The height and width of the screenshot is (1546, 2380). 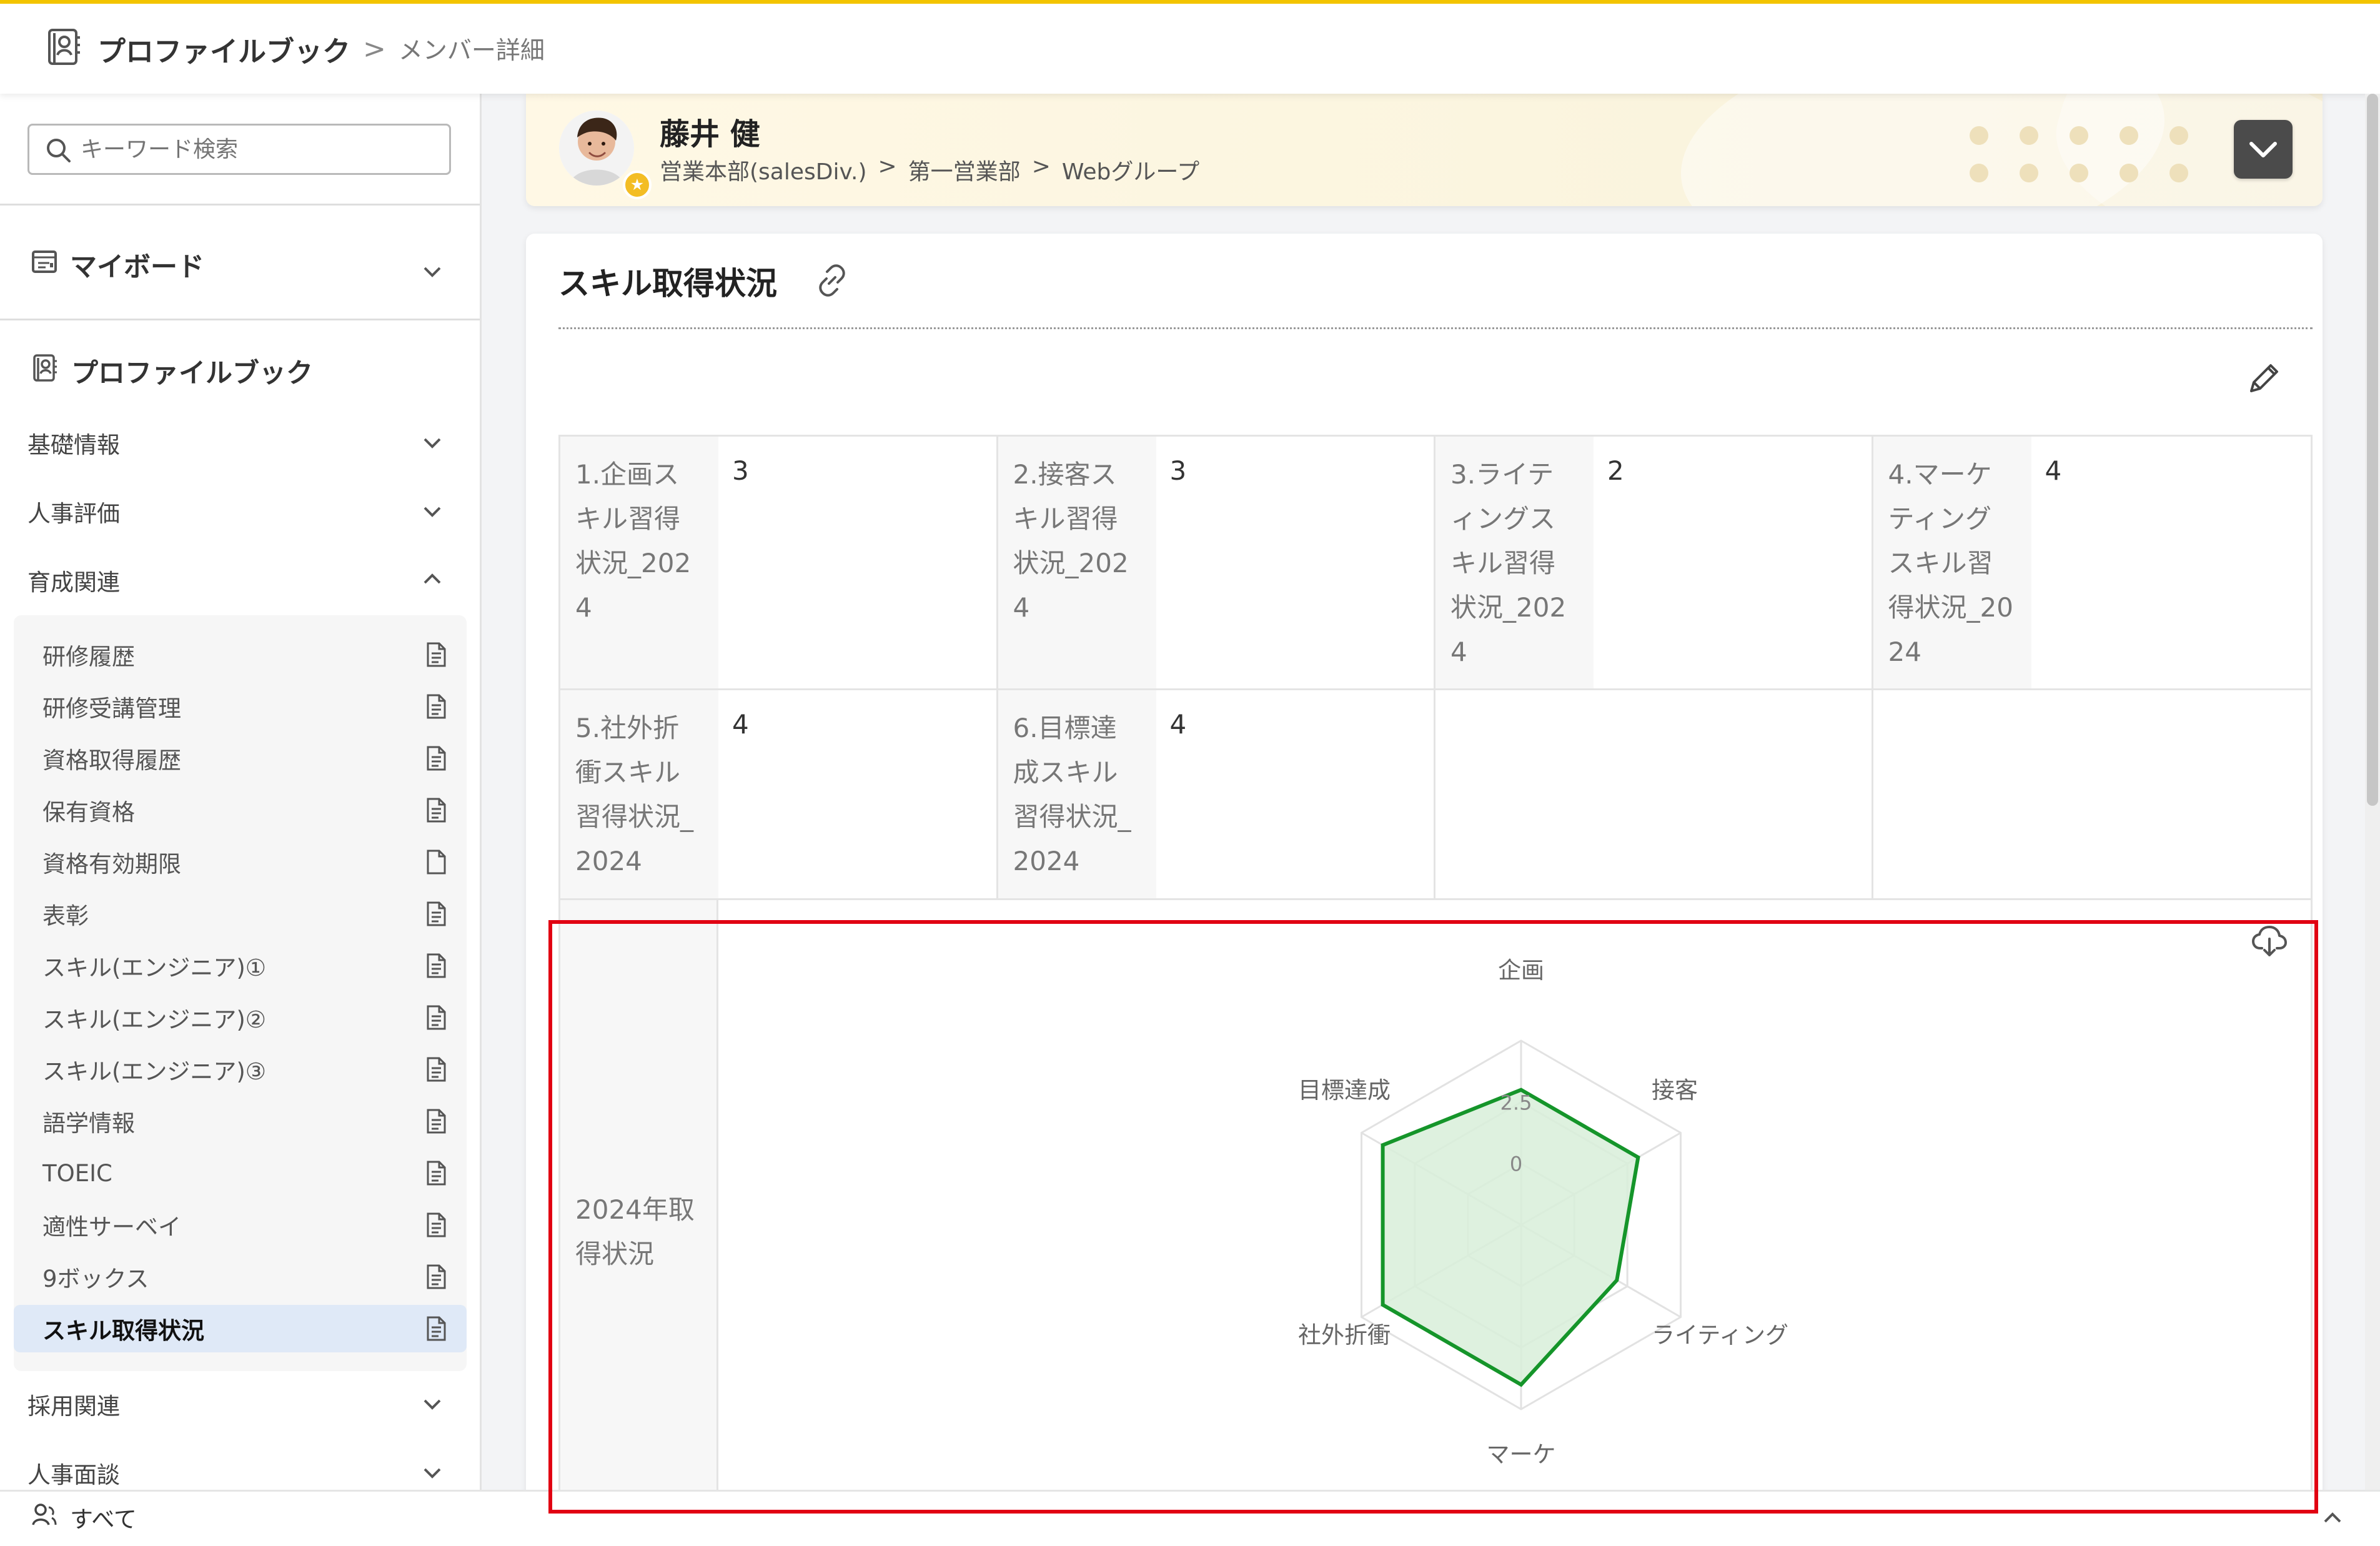 I want to click on sidebar-item-label: 語学情報, so click(x=88, y=1123).